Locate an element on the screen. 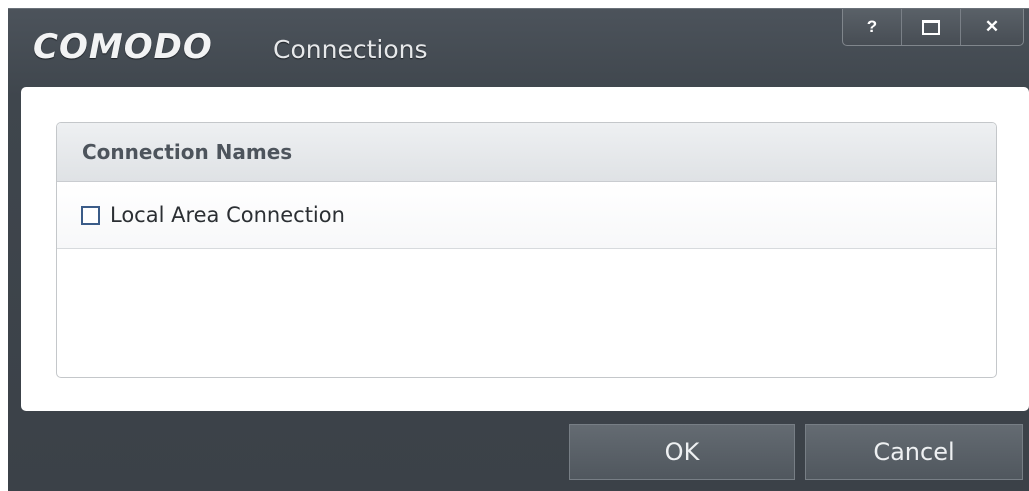 The image size is (1029, 491). close-button: ✕ is located at coordinates (992, 27).